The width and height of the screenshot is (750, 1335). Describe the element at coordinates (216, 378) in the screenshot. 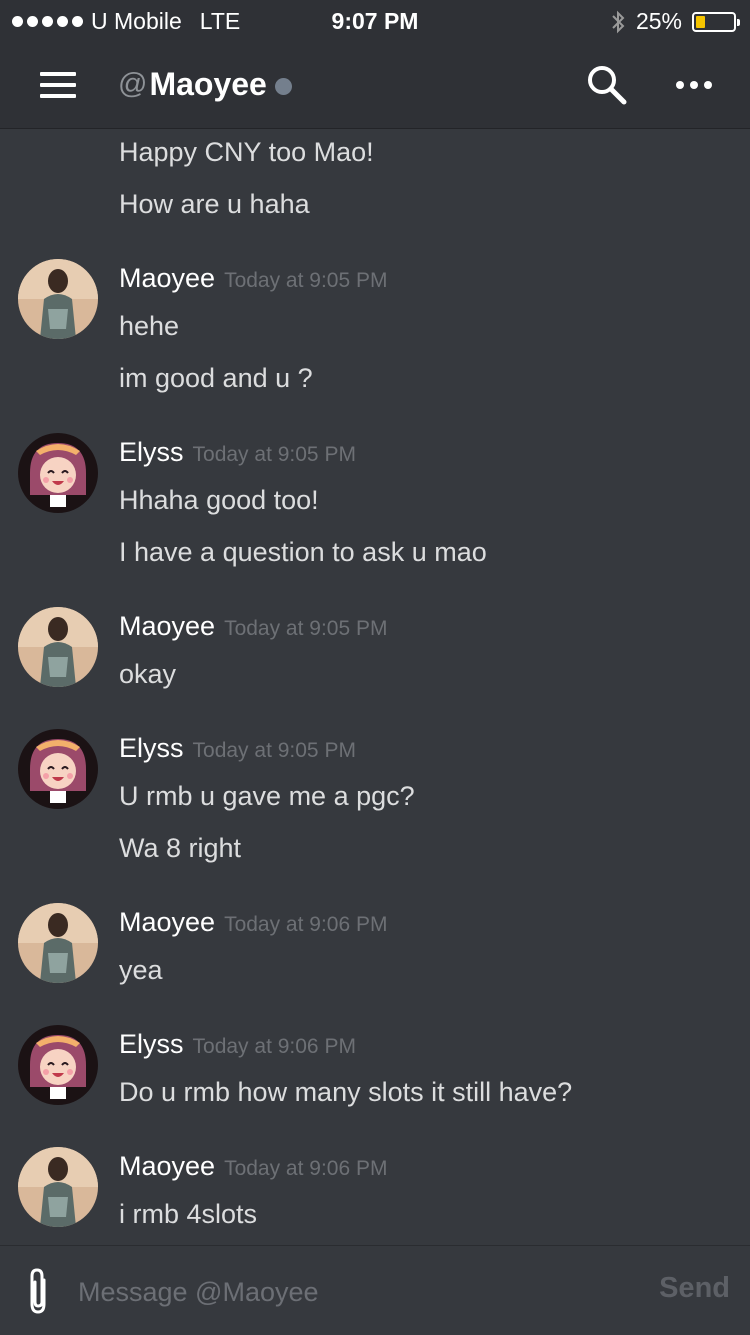

I see `message-text: im good and u ?` at that location.